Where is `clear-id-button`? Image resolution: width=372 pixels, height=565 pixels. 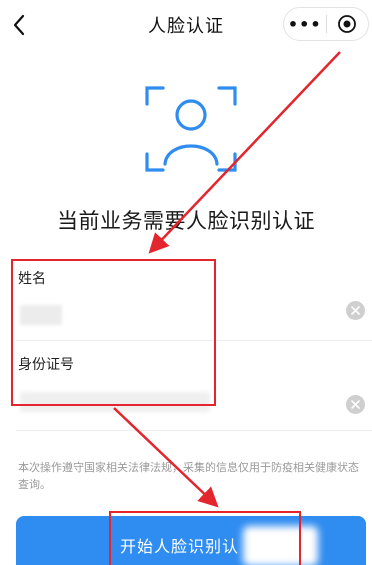 clear-id-button is located at coordinates (355, 404).